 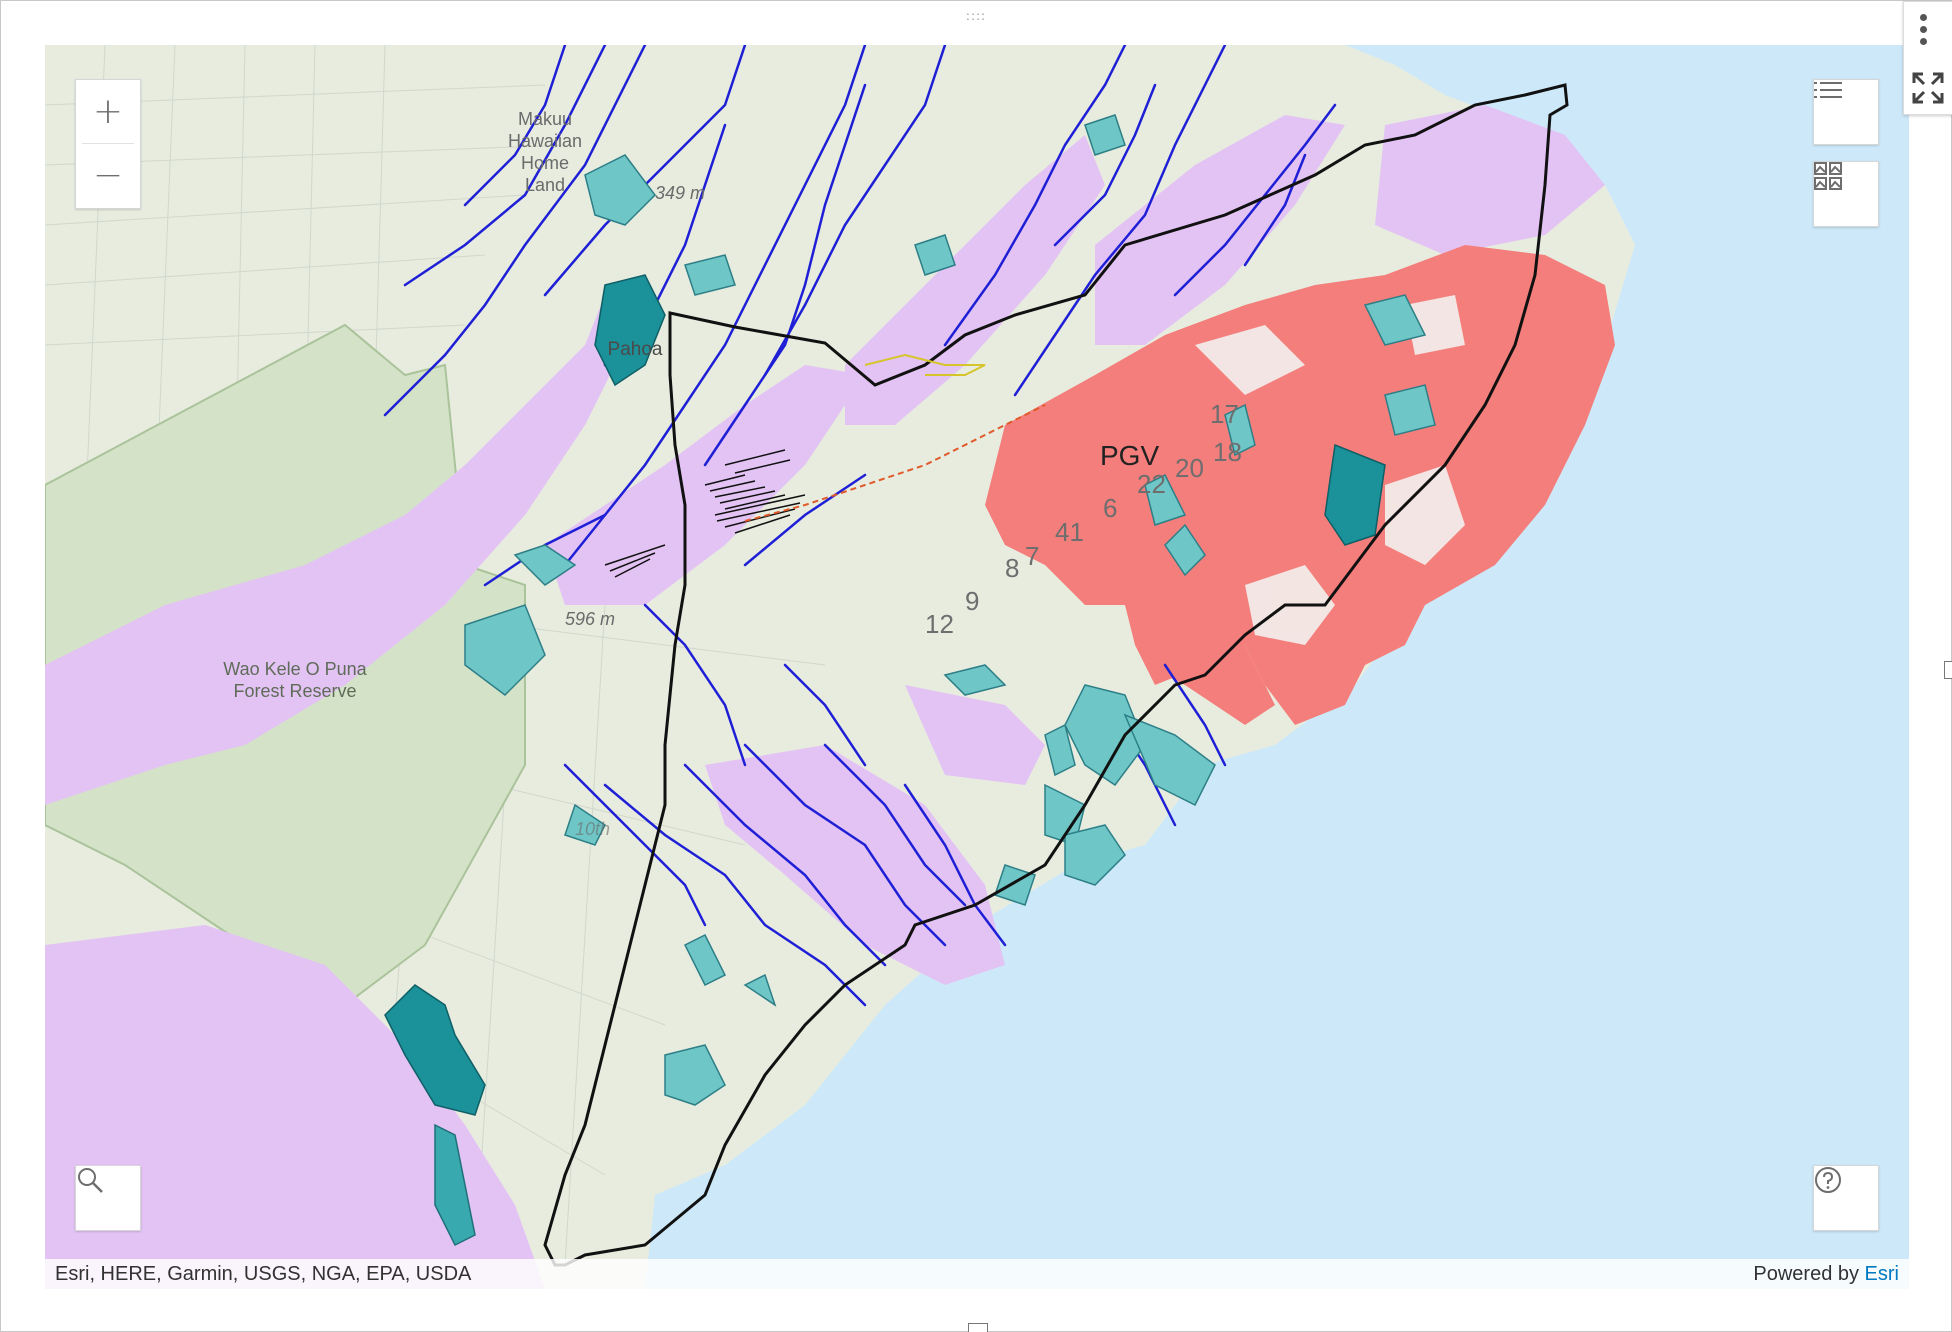 What do you see at coordinates (1129, 455) in the screenshot?
I see `label-pgv: PGV` at bounding box center [1129, 455].